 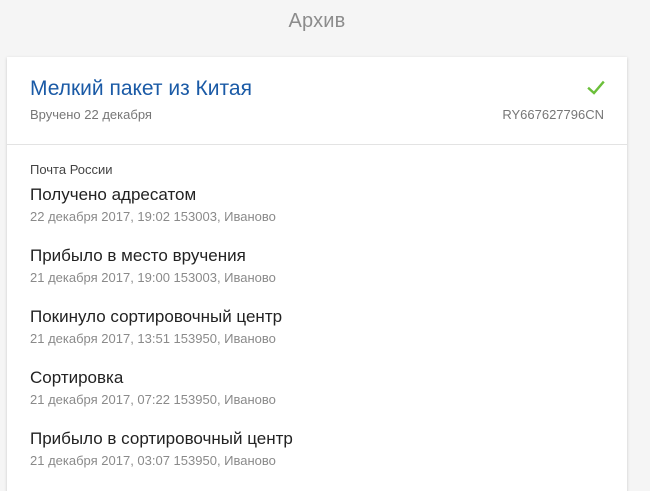 I want to click on event-details: 21 декабря 2017, 07:22 153950, Иваново, so click(x=153, y=399).